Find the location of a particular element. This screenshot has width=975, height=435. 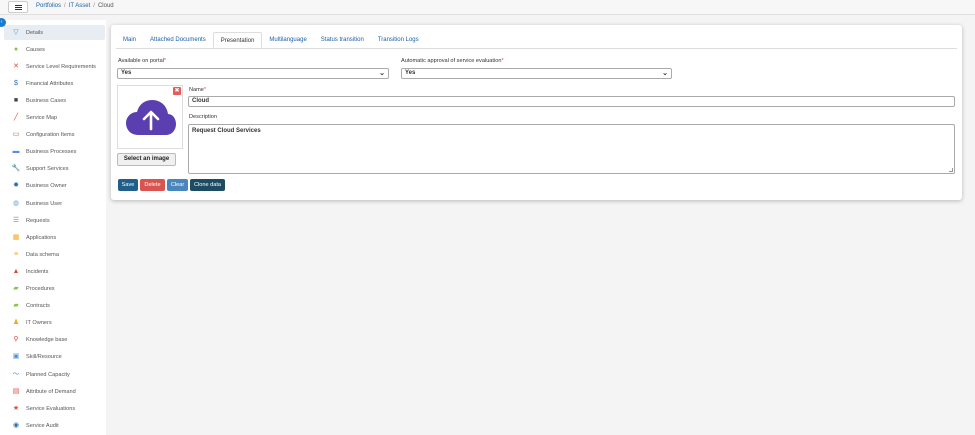

causes-icon: ● is located at coordinates (16, 49).